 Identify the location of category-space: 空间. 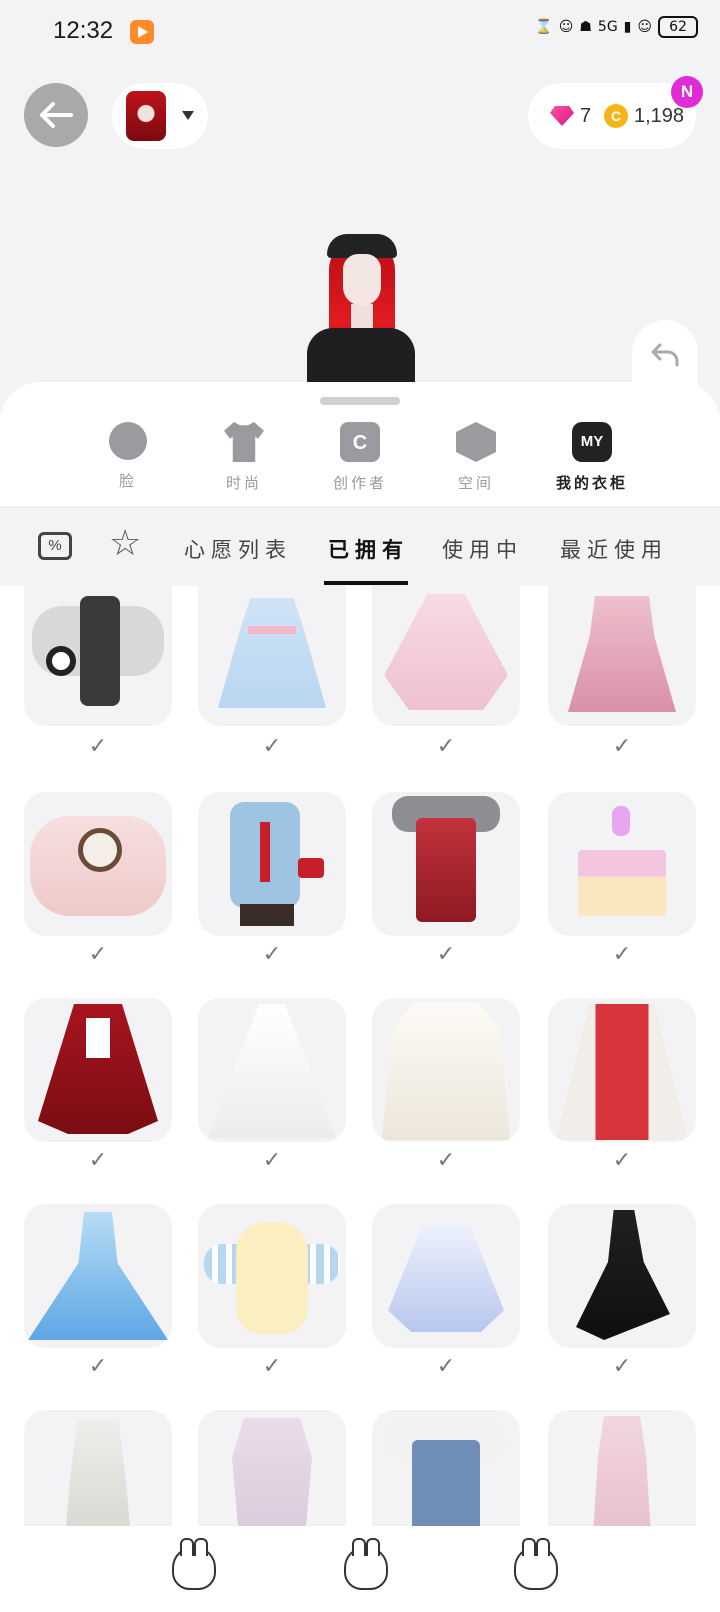
(476, 457).